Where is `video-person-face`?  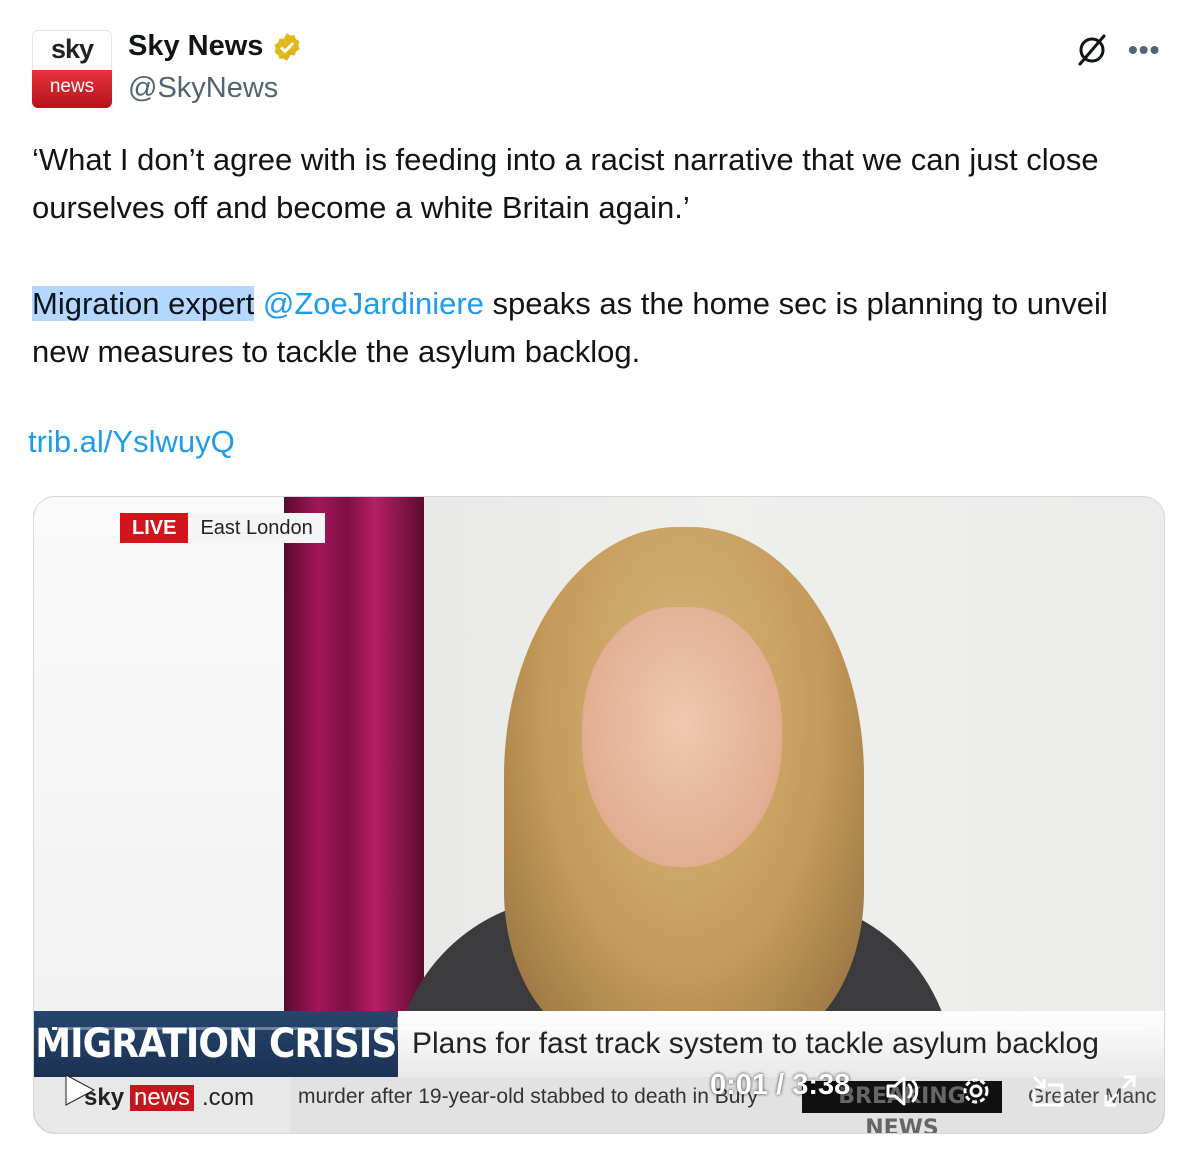 video-person-face is located at coordinates (682, 737).